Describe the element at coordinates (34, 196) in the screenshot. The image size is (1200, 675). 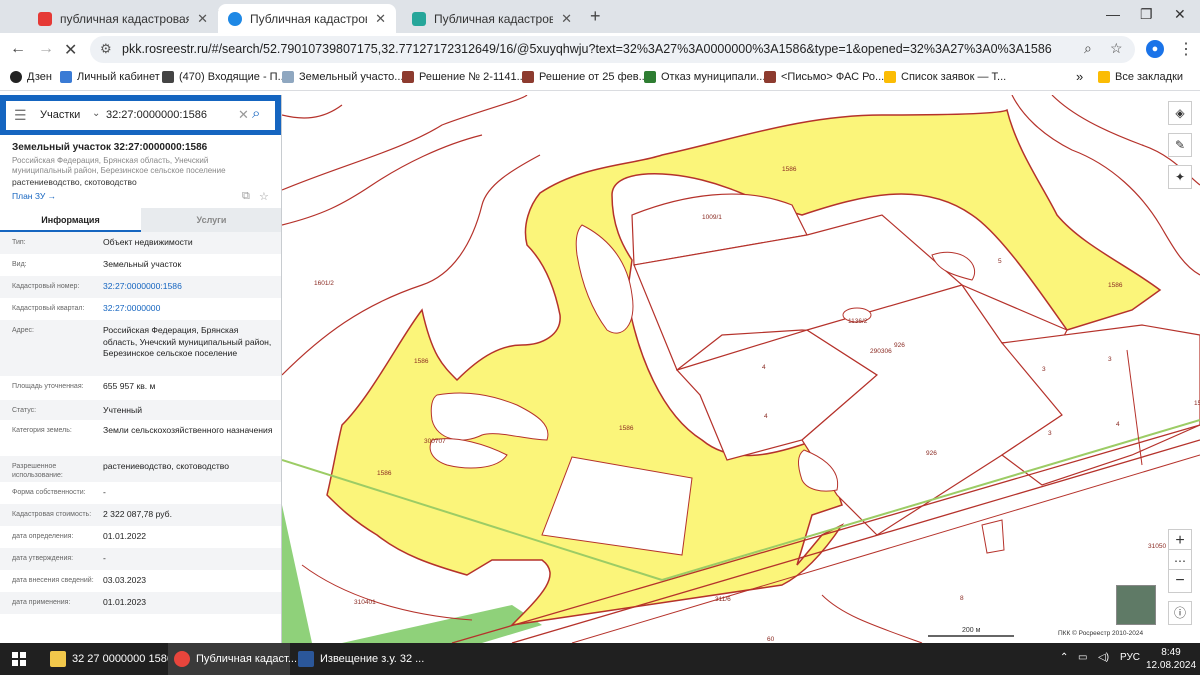
I see `plan-link: План ЗУ →` at that location.